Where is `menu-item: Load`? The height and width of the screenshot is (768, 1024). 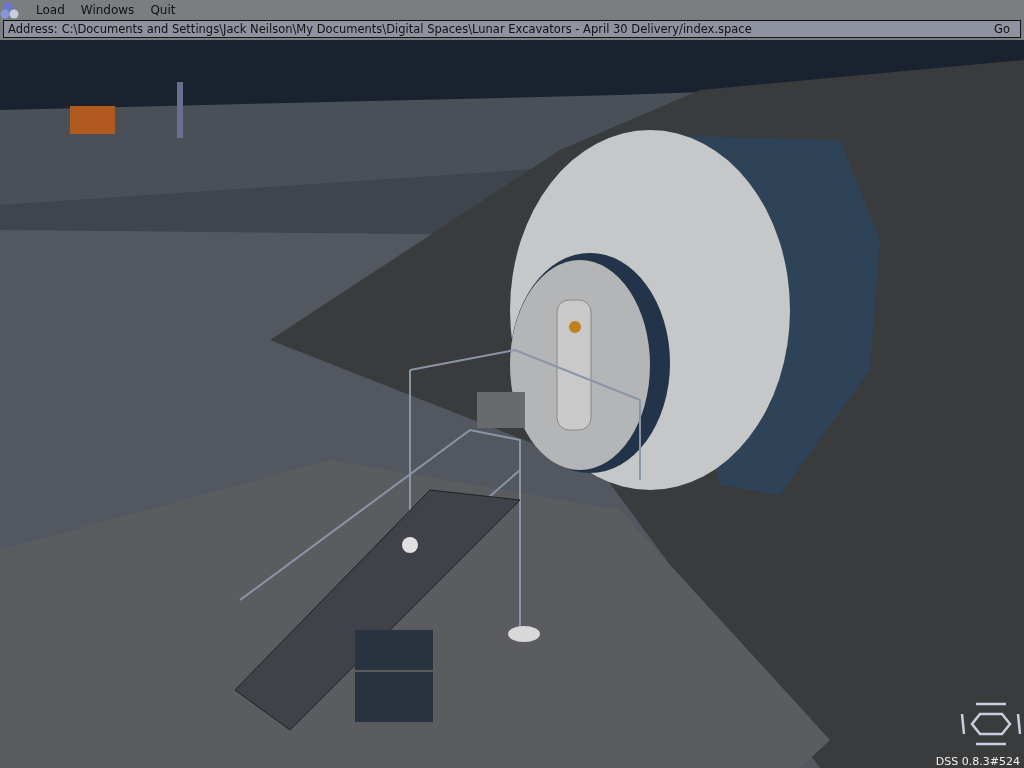
menu-item: Load is located at coordinates (50, 10).